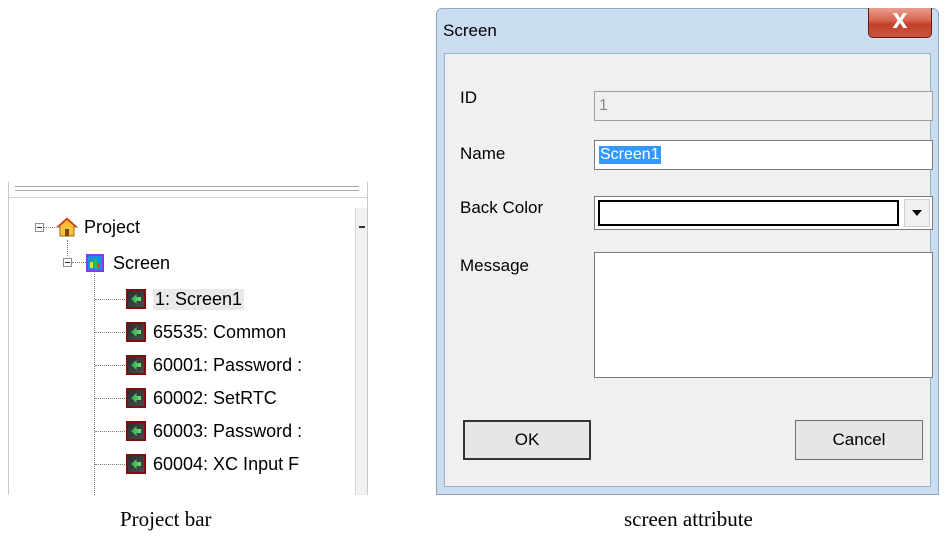  Describe the element at coordinates (361, 351) in the screenshot. I see `tree-scrollbar` at that location.